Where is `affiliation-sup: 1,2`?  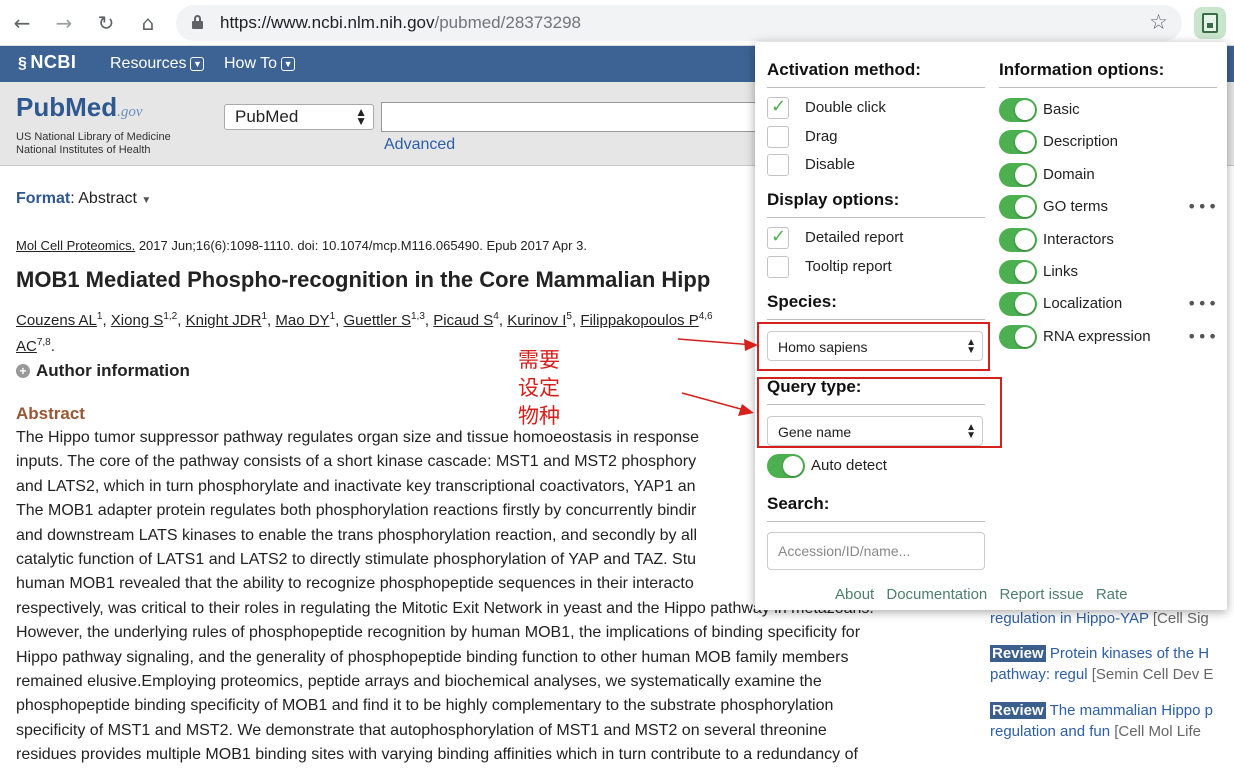 affiliation-sup: 1,2 is located at coordinates (170, 316).